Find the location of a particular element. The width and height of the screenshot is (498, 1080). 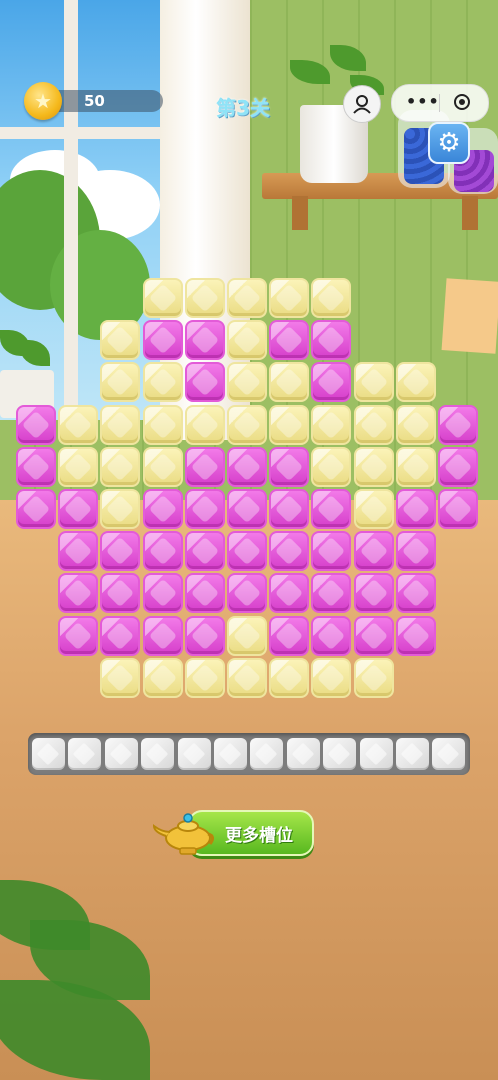

avatar-icon is located at coordinates (362, 104).